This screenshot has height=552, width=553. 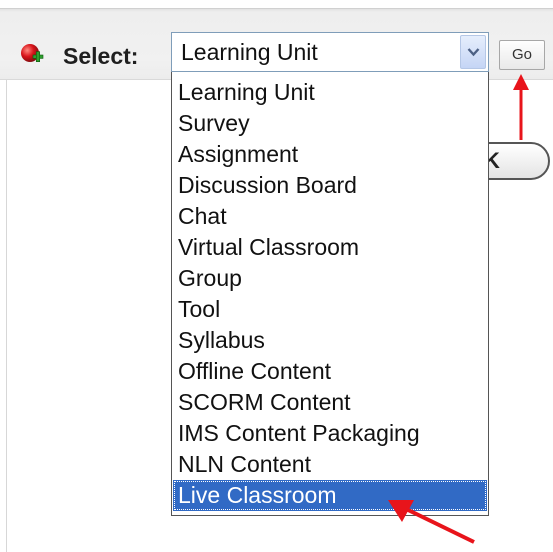 What do you see at coordinates (330, 464) in the screenshot?
I see `select-option: NLN Content` at bounding box center [330, 464].